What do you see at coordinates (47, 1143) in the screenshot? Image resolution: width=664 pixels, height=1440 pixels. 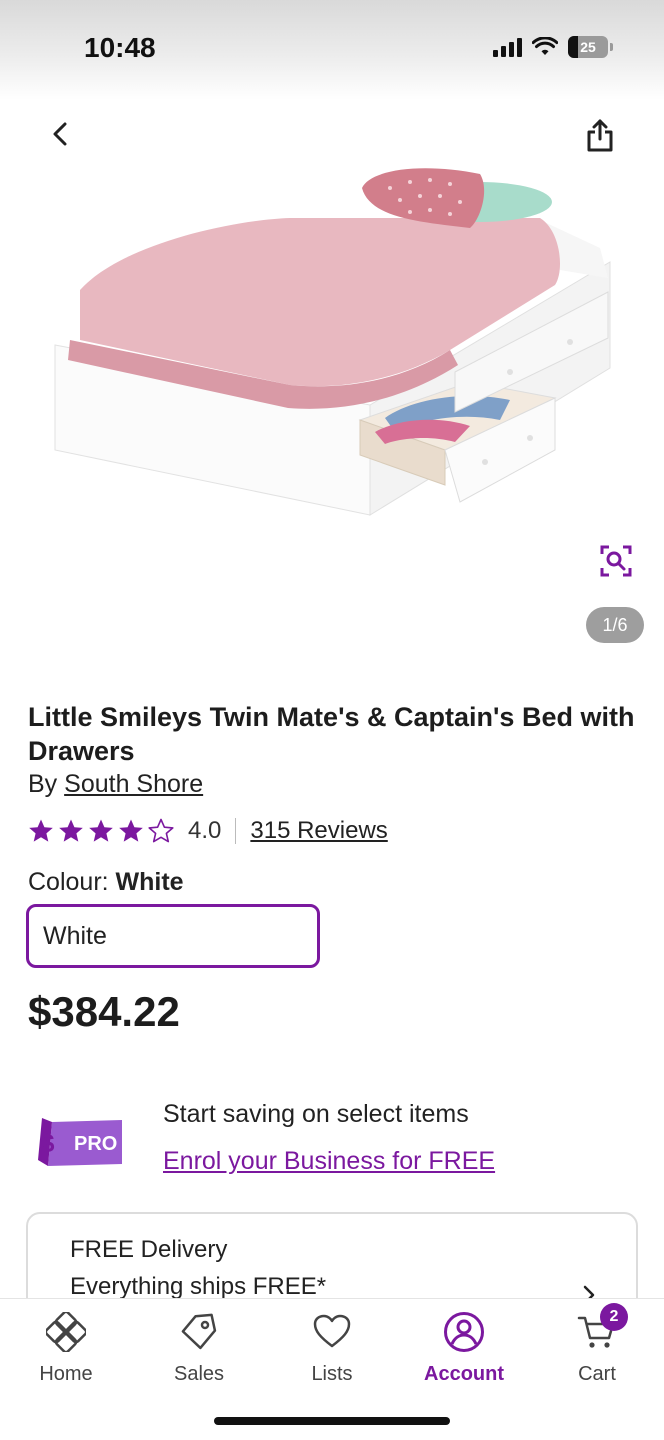 I see `pro-logo-dollar: $` at bounding box center [47, 1143].